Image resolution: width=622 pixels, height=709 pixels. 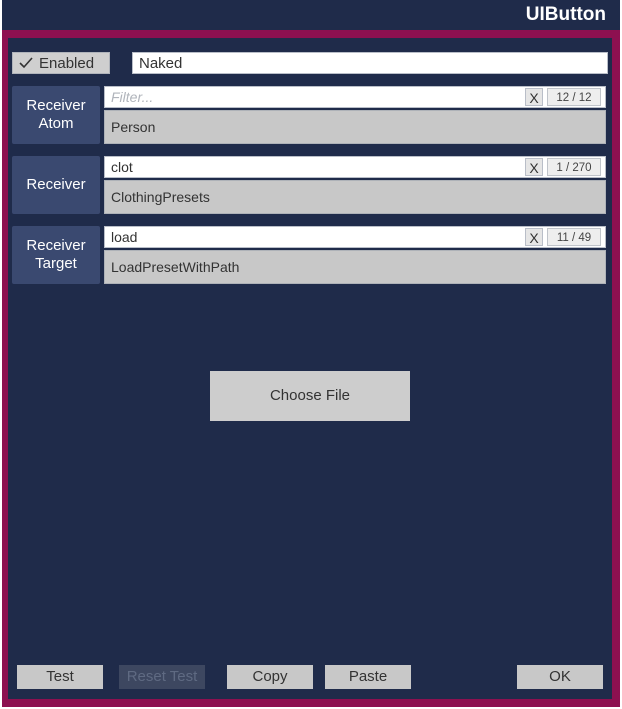 What do you see at coordinates (534, 97) in the screenshot?
I see `receiver-atom-clear-icon: X` at bounding box center [534, 97].